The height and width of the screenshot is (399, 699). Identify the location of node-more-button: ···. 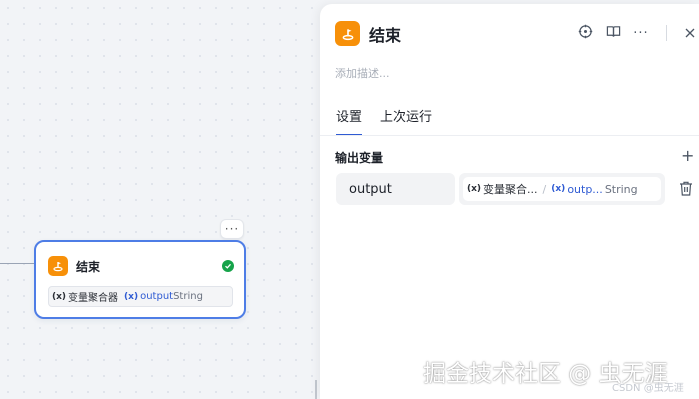
(232, 229).